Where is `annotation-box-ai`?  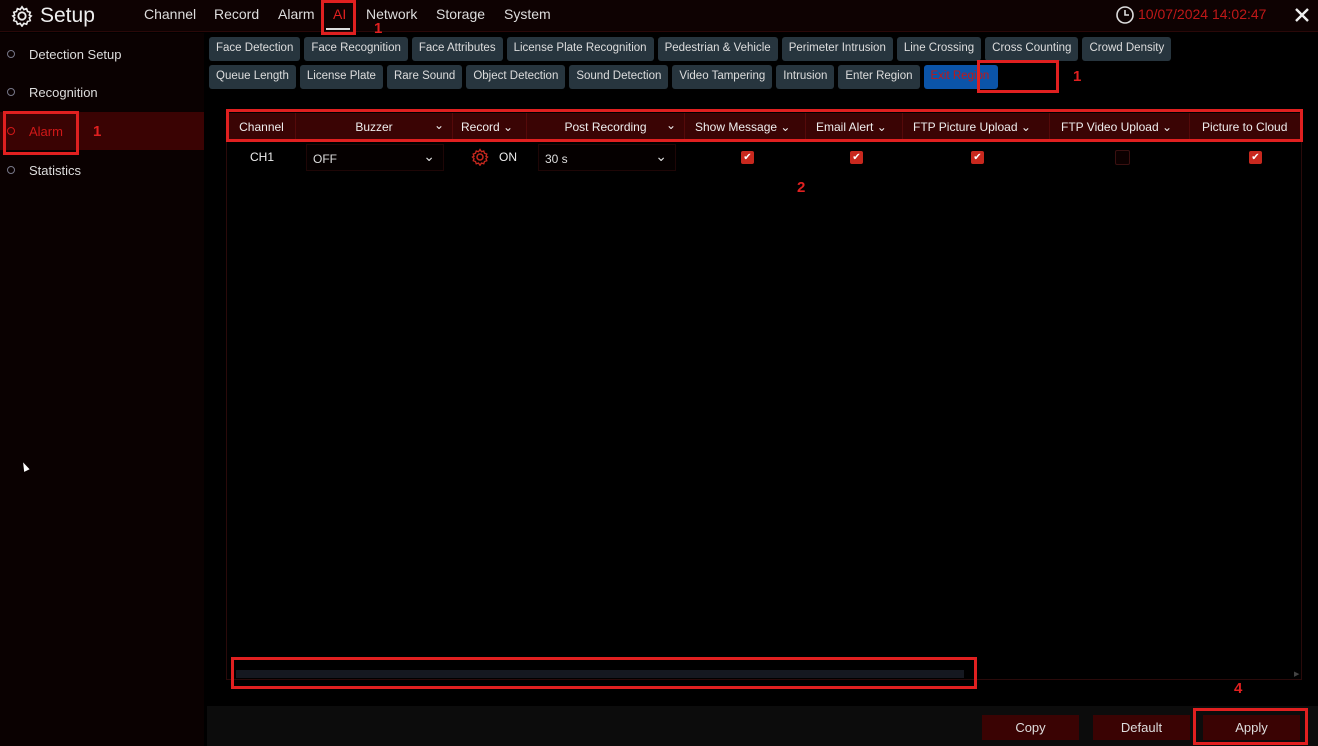
annotation-box-ai is located at coordinates (338, 17).